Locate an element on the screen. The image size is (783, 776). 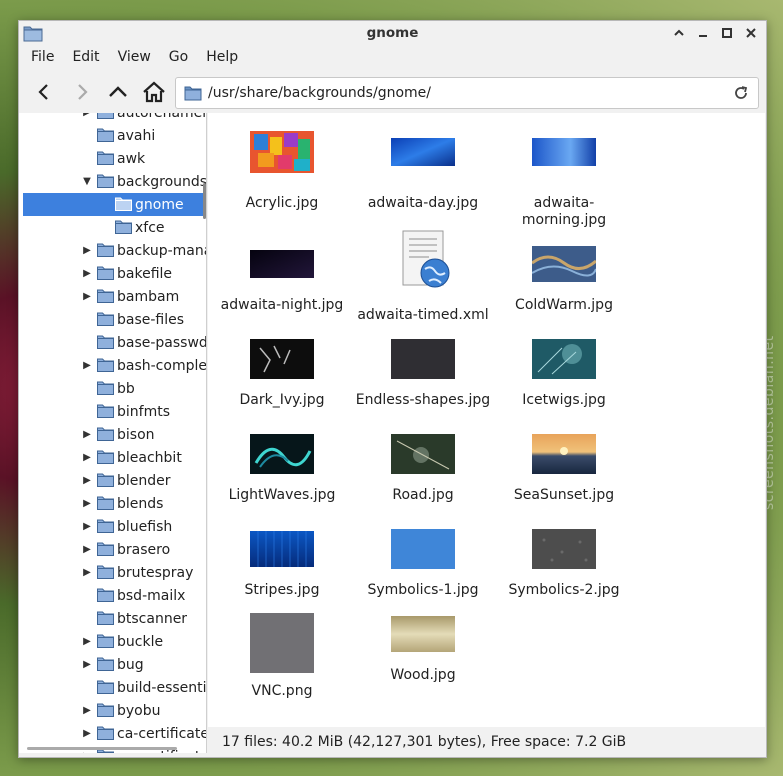
tree-item: bb is located at coordinates (112, 388).